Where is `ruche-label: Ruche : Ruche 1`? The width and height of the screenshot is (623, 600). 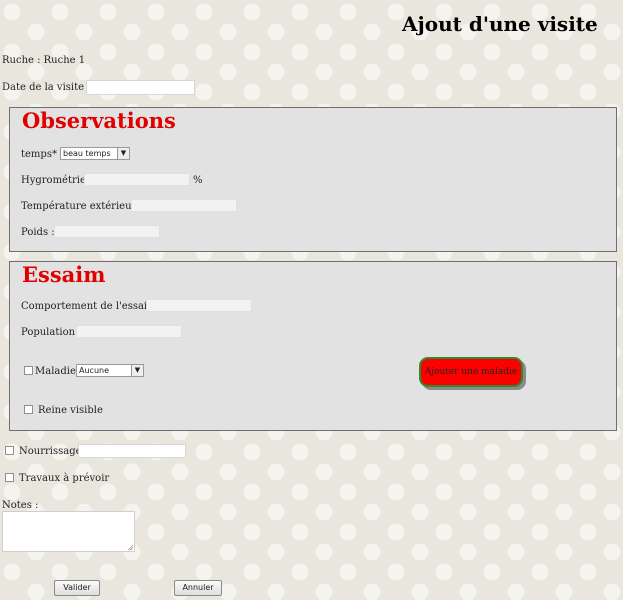 ruche-label: Ruche : Ruche 1 is located at coordinates (44, 60).